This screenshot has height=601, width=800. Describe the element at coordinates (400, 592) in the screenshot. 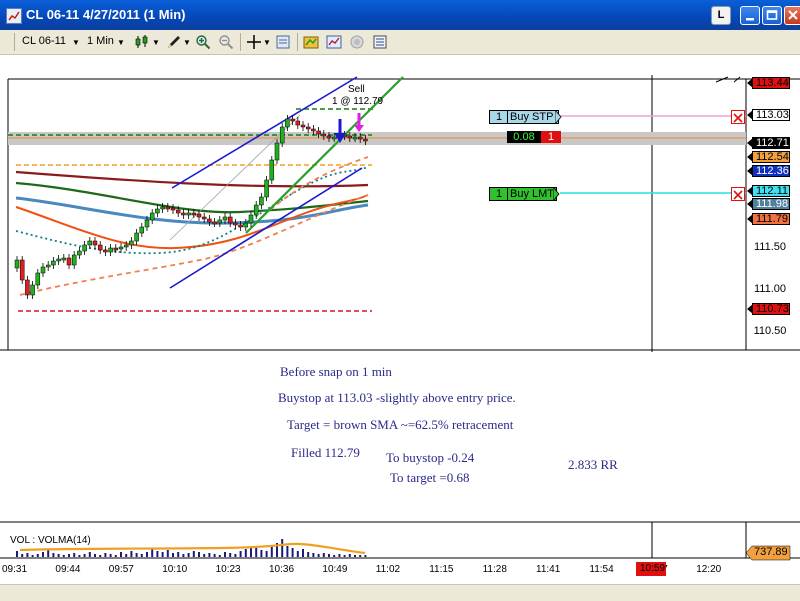

I see `horizontal-scrollbar` at that location.